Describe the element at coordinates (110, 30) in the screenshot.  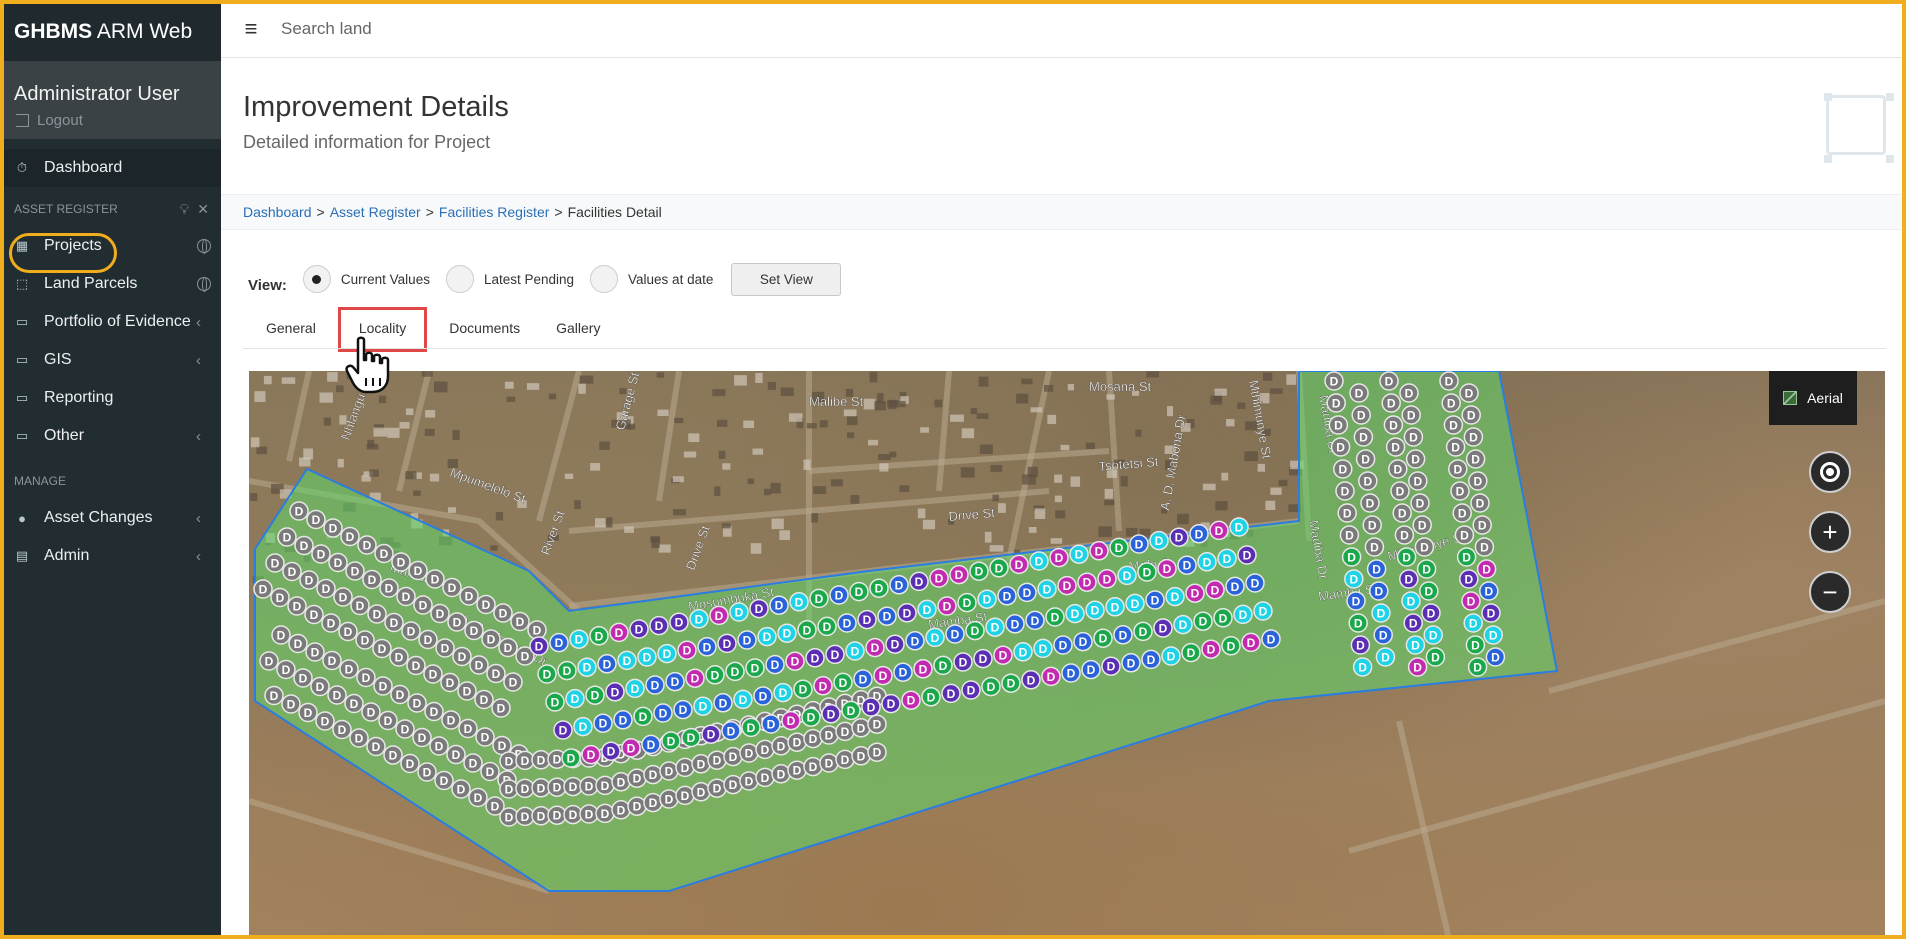
I see `app-brand: GHBMS ARM Web` at that location.